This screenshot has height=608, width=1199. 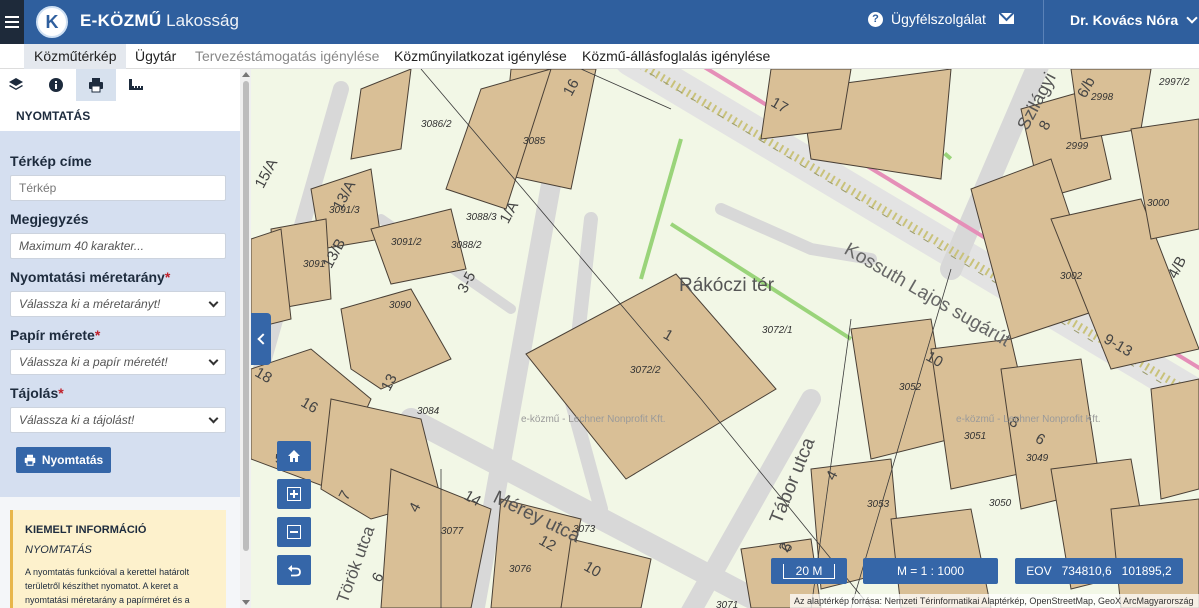 I want to click on parcel-label: 3053, so click(x=878, y=504).